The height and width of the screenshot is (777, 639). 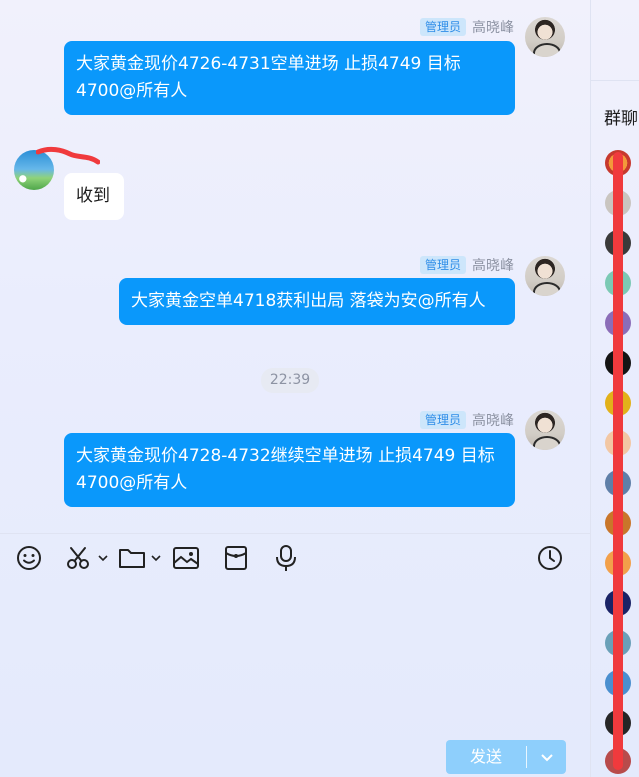 What do you see at coordinates (615, 80) in the screenshot?
I see `side-header-divider` at bounding box center [615, 80].